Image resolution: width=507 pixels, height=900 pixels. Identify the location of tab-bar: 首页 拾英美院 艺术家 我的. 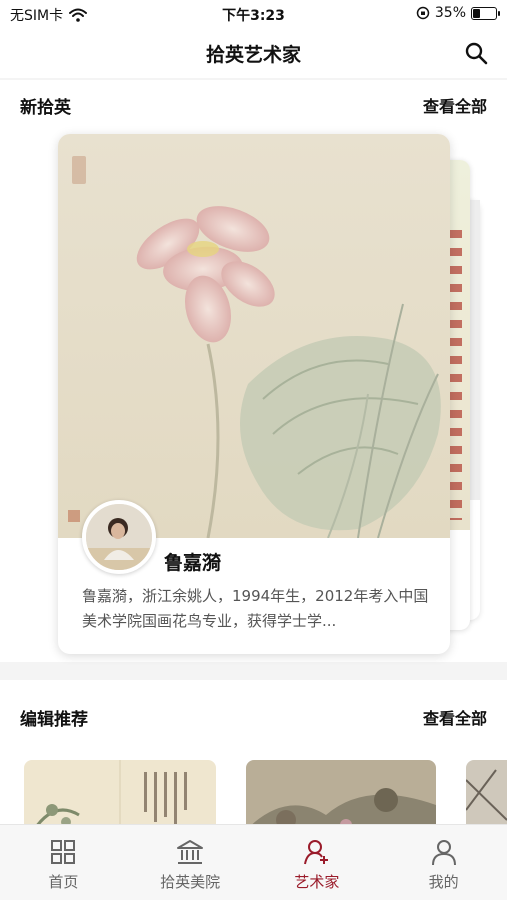
(253, 862).